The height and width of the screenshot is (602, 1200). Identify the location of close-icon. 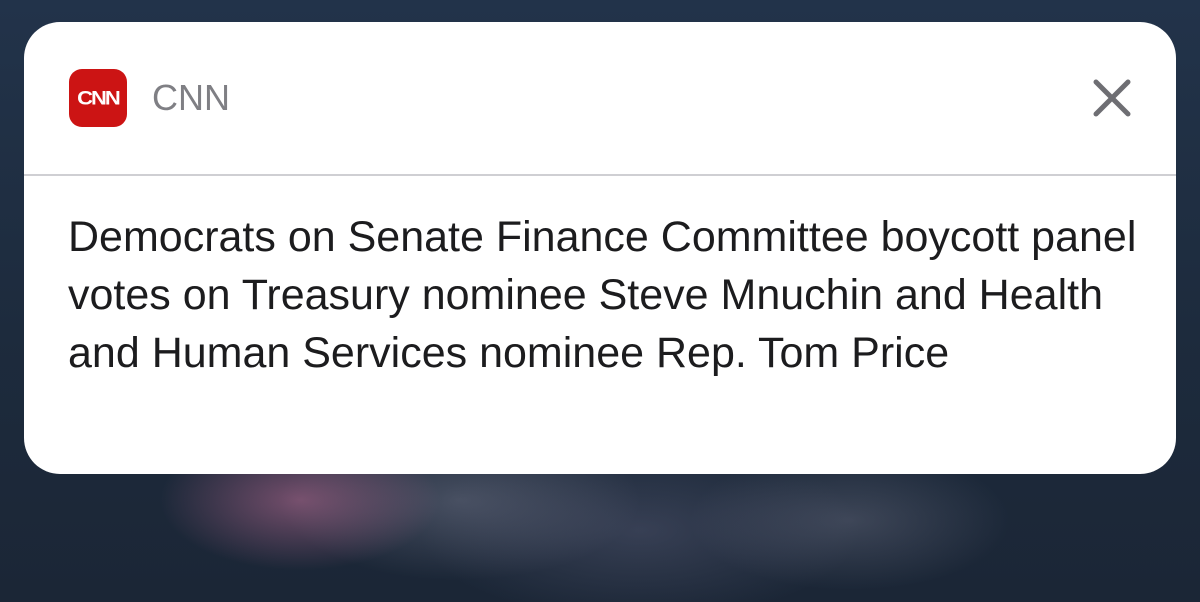
(1112, 98).